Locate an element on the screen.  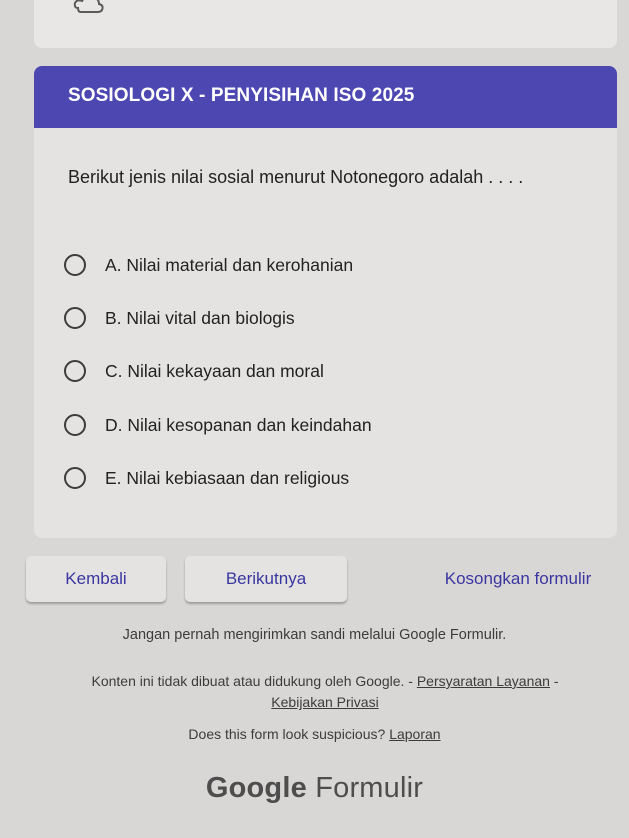
top-card is located at coordinates (325, 24).